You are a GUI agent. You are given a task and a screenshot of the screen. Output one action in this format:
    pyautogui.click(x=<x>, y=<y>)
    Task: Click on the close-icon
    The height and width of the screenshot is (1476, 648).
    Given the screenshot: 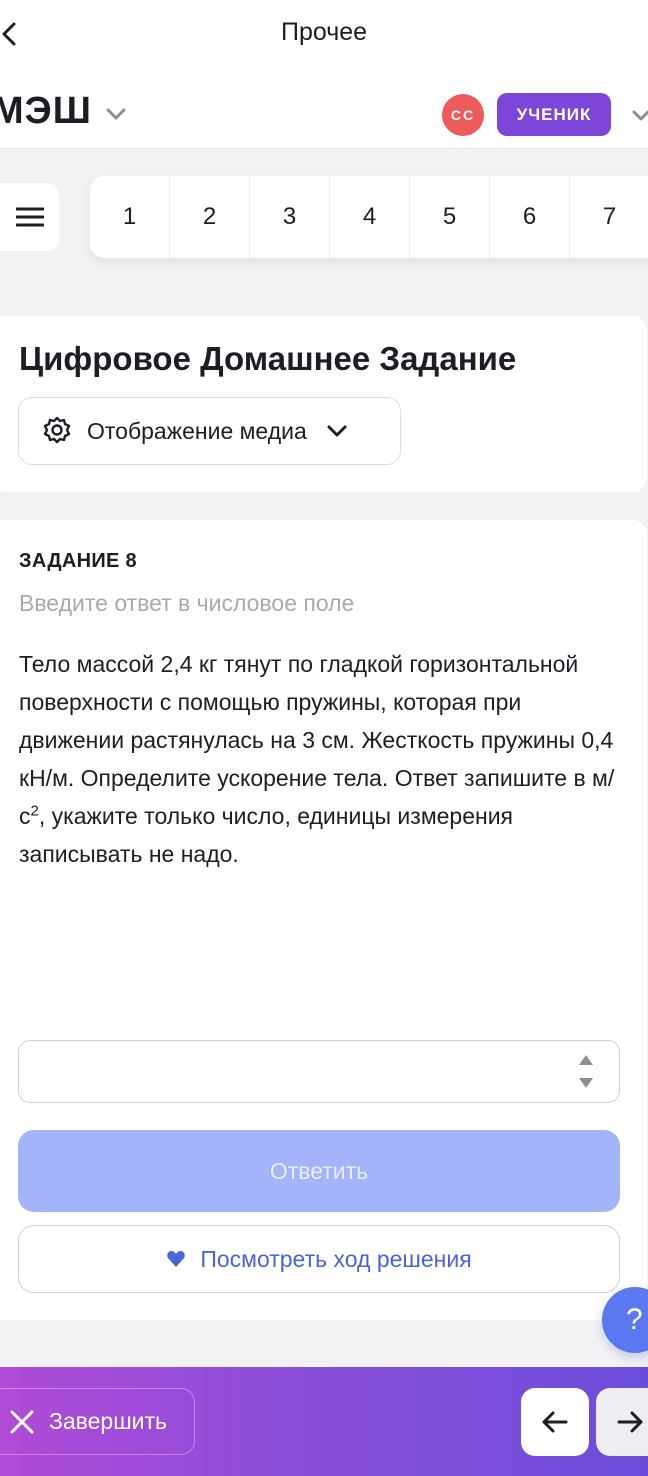 What is the action you would take?
    pyautogui.click(x=22, y=1421)
    